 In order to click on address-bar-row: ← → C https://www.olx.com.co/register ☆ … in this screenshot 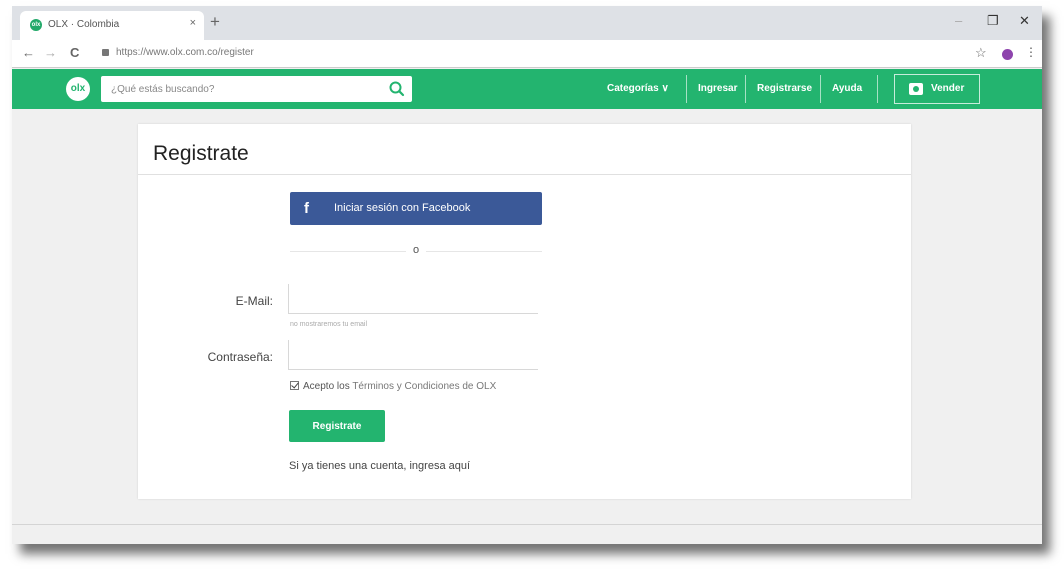, I will do `click(527, 54)`.